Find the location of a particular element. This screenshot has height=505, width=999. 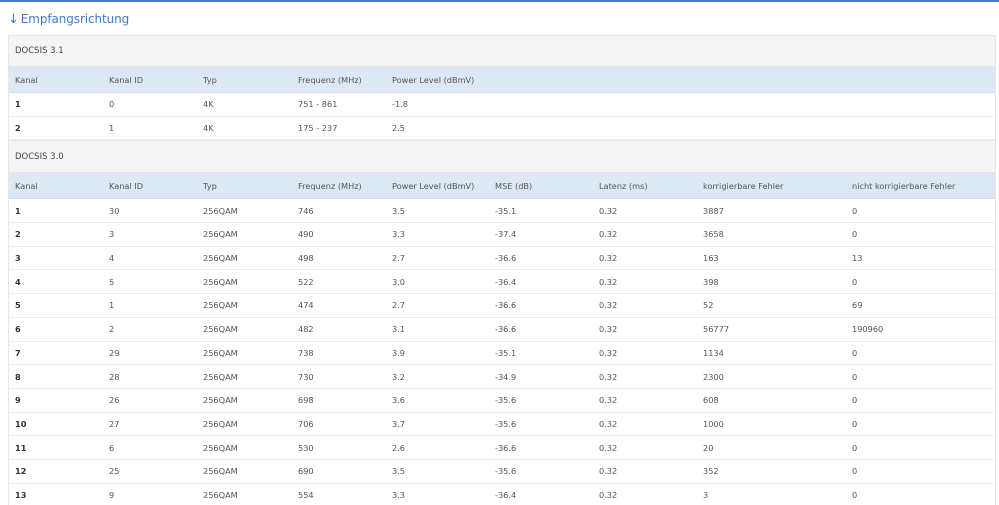

table-row: 7 29 256QAM 738 3.9 -35.1 0.32 1134 0 is located at coordinates (502, 354).